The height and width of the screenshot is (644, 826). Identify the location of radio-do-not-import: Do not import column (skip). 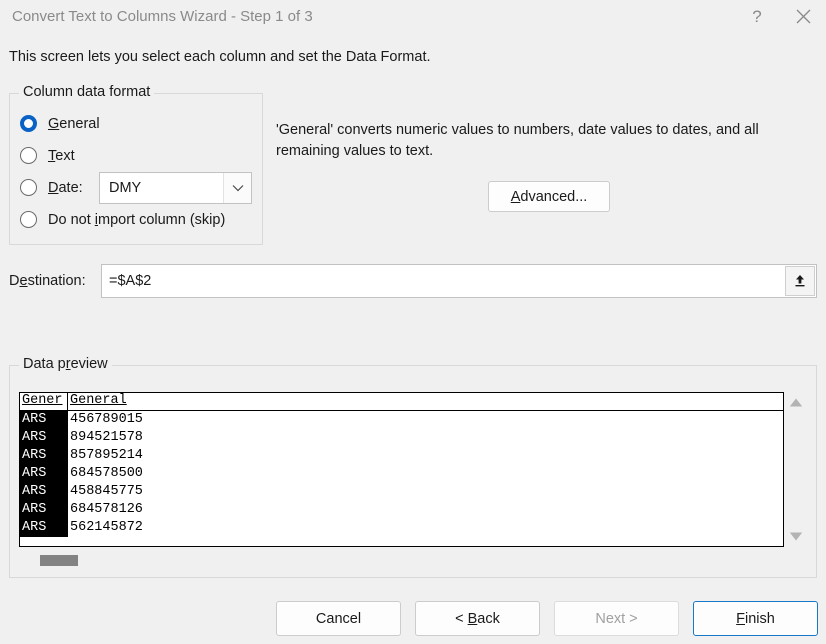
(122, 219).